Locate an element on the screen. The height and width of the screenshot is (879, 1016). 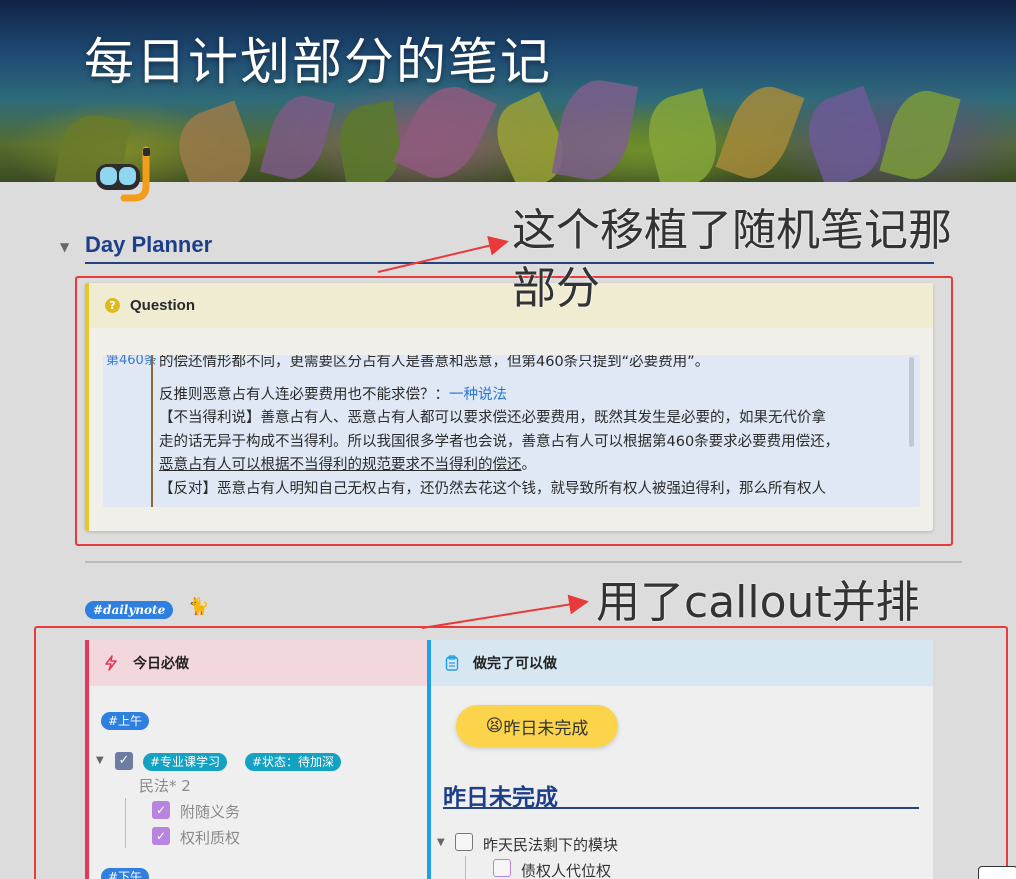
annotation-note-bottom: 用了callout并排 is located at coordinates (758, 602).